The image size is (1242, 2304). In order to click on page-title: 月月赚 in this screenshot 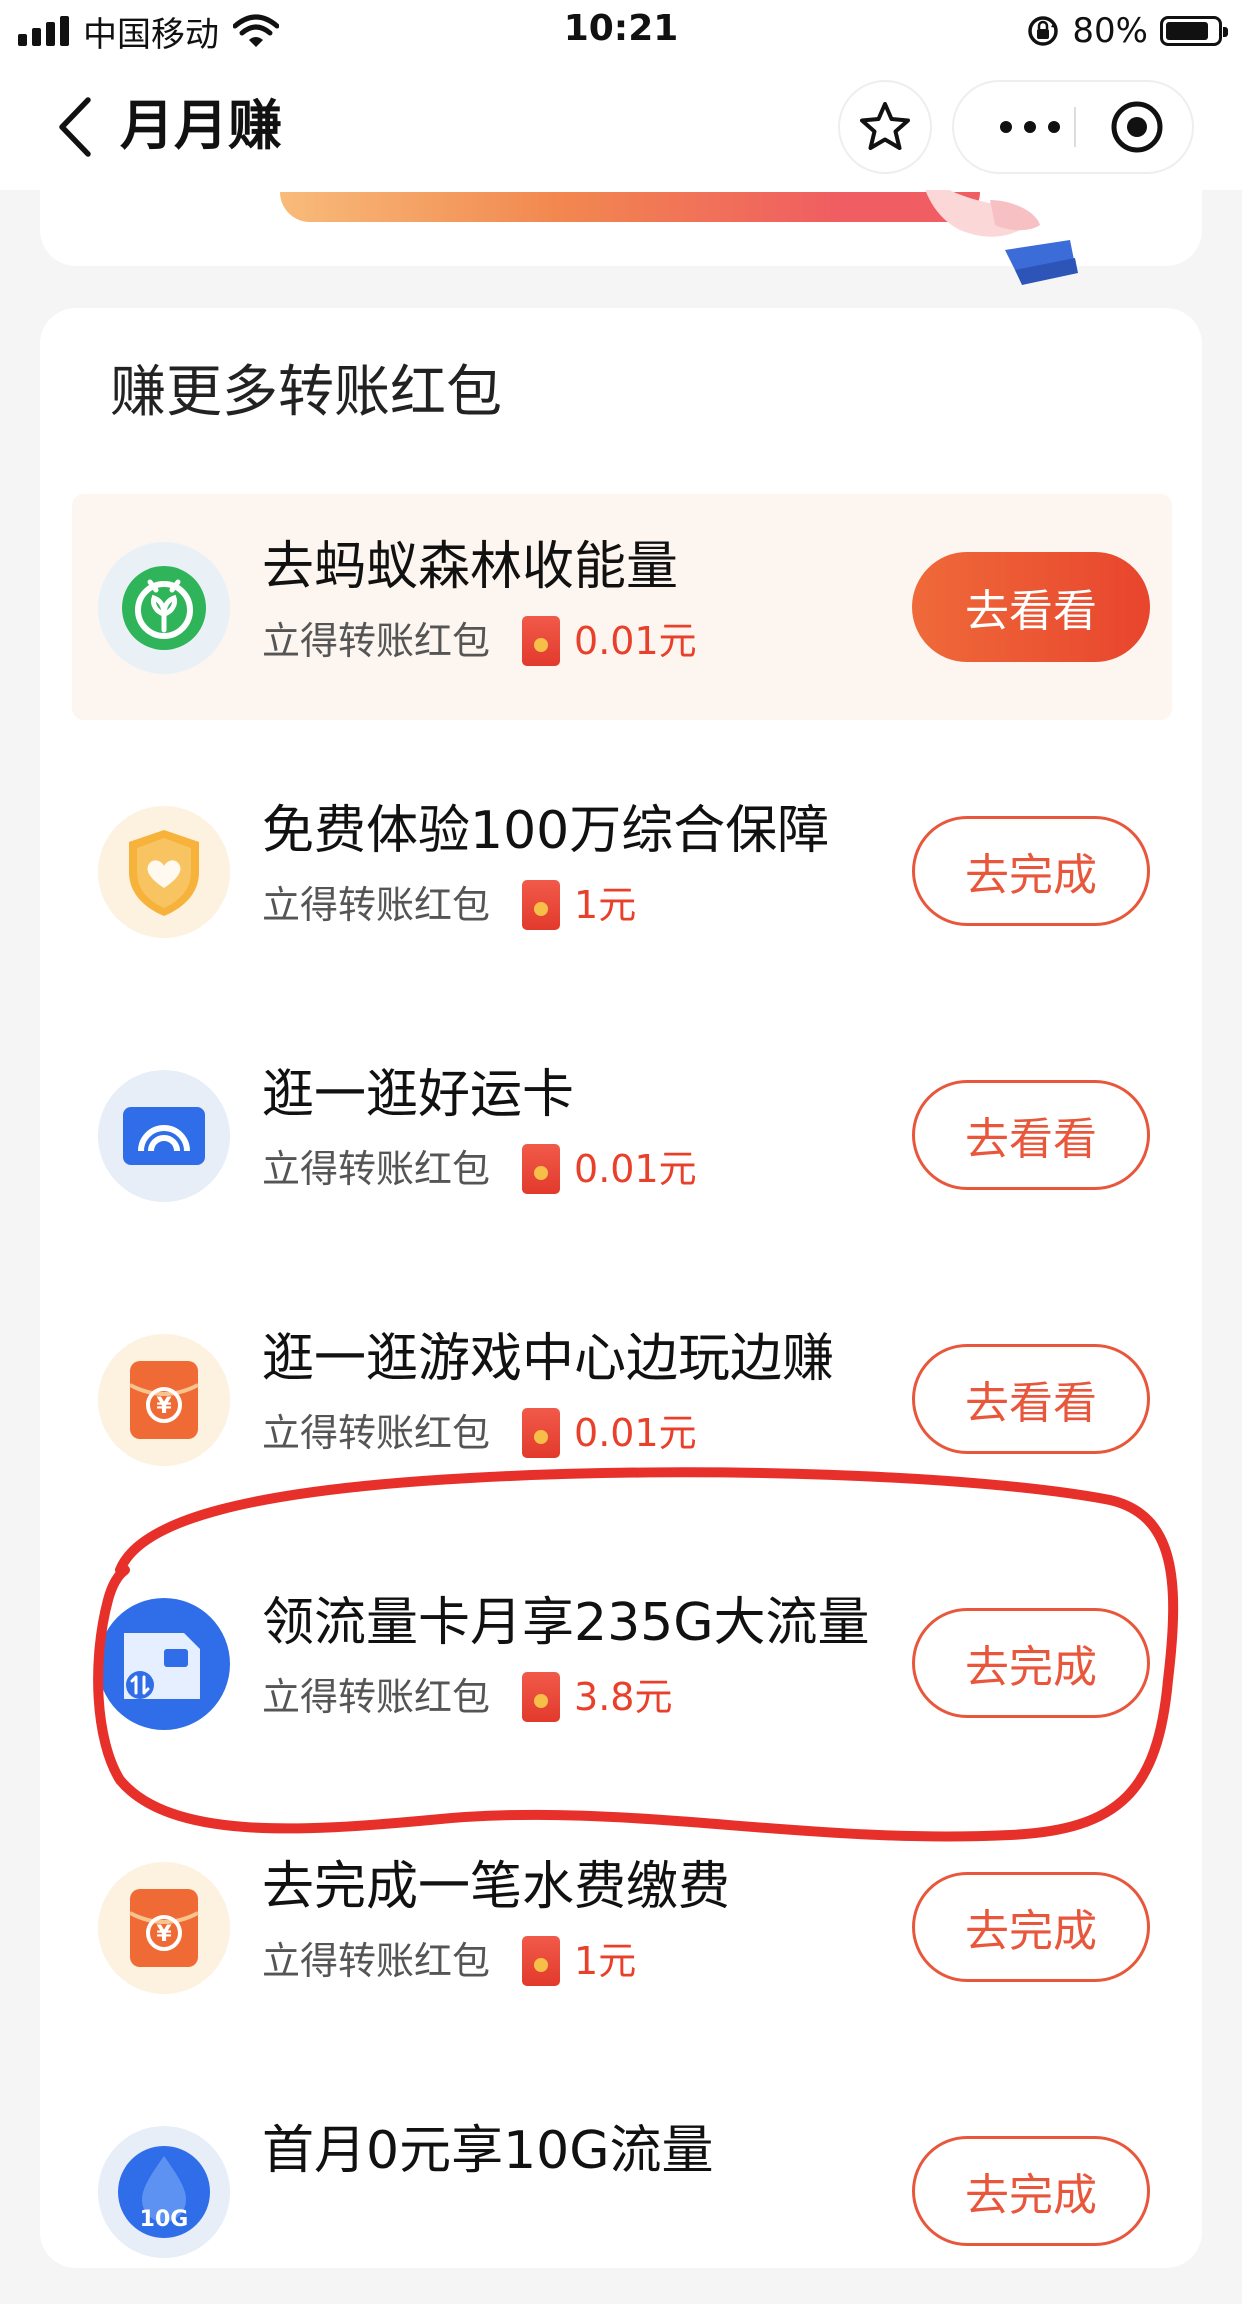, I will do `click(201, 125)`.